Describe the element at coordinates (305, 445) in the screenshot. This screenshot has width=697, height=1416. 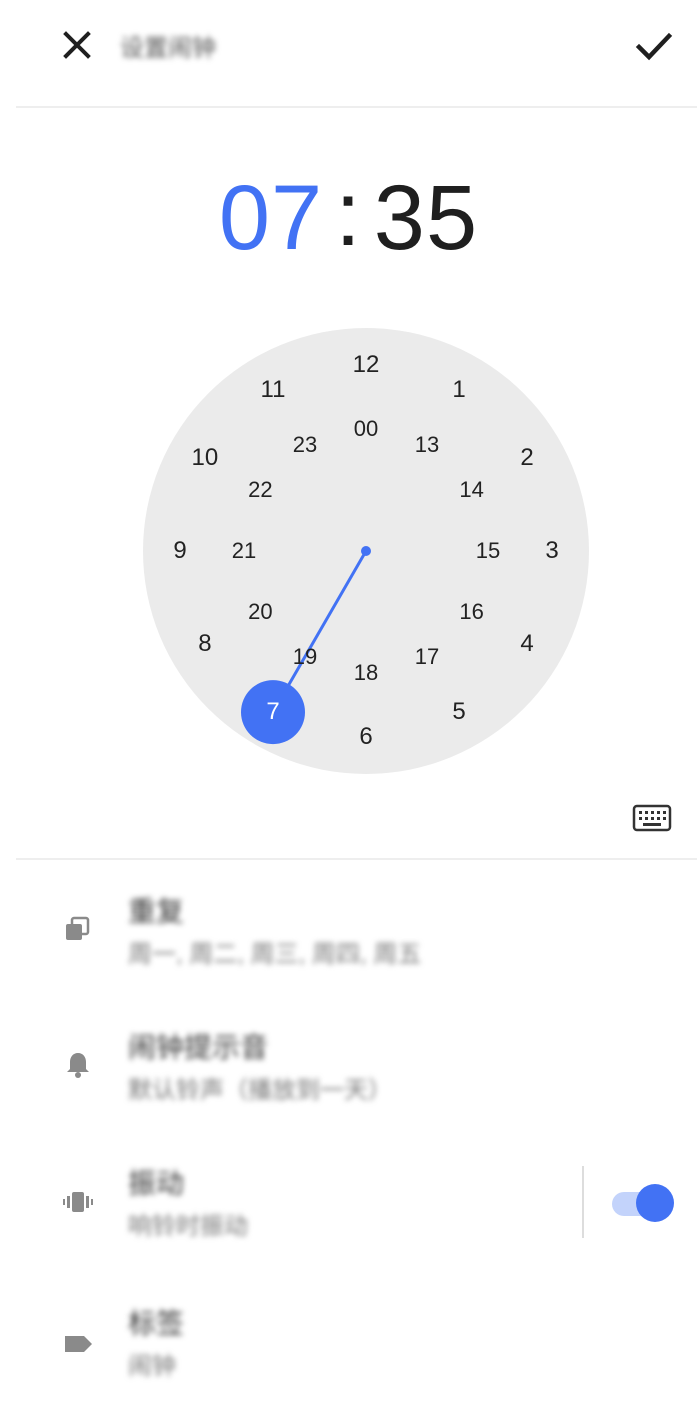
I see `hour-inner-23: 23` at that location.